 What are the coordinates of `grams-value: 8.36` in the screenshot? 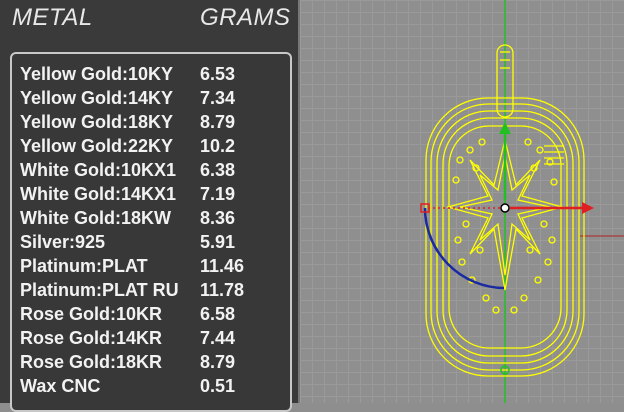 It's located at (218, 218).